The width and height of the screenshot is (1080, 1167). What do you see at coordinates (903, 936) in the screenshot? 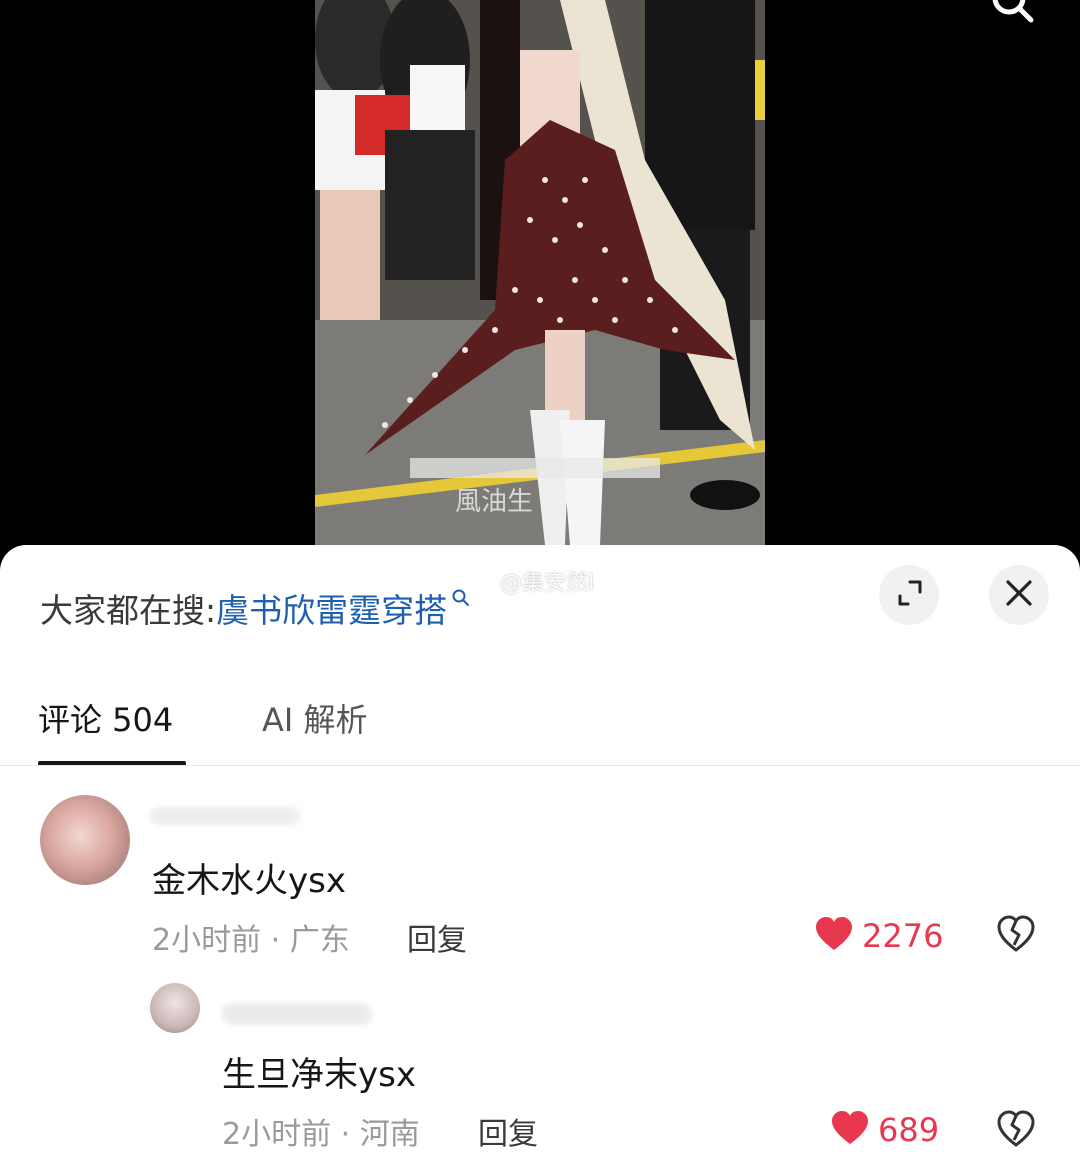
I see `like-count: 2276` at bounding box center [903, 936].